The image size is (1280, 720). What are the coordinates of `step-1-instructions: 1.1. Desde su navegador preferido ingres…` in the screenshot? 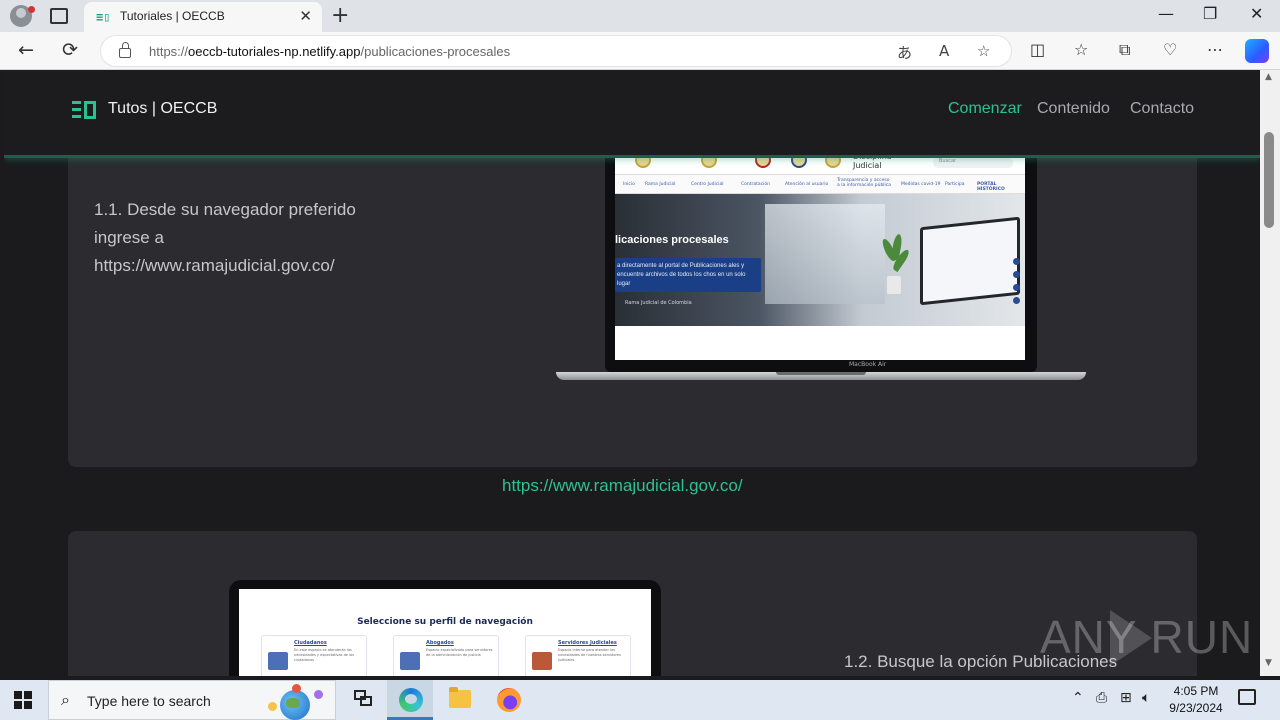 It's located at (225, 238).